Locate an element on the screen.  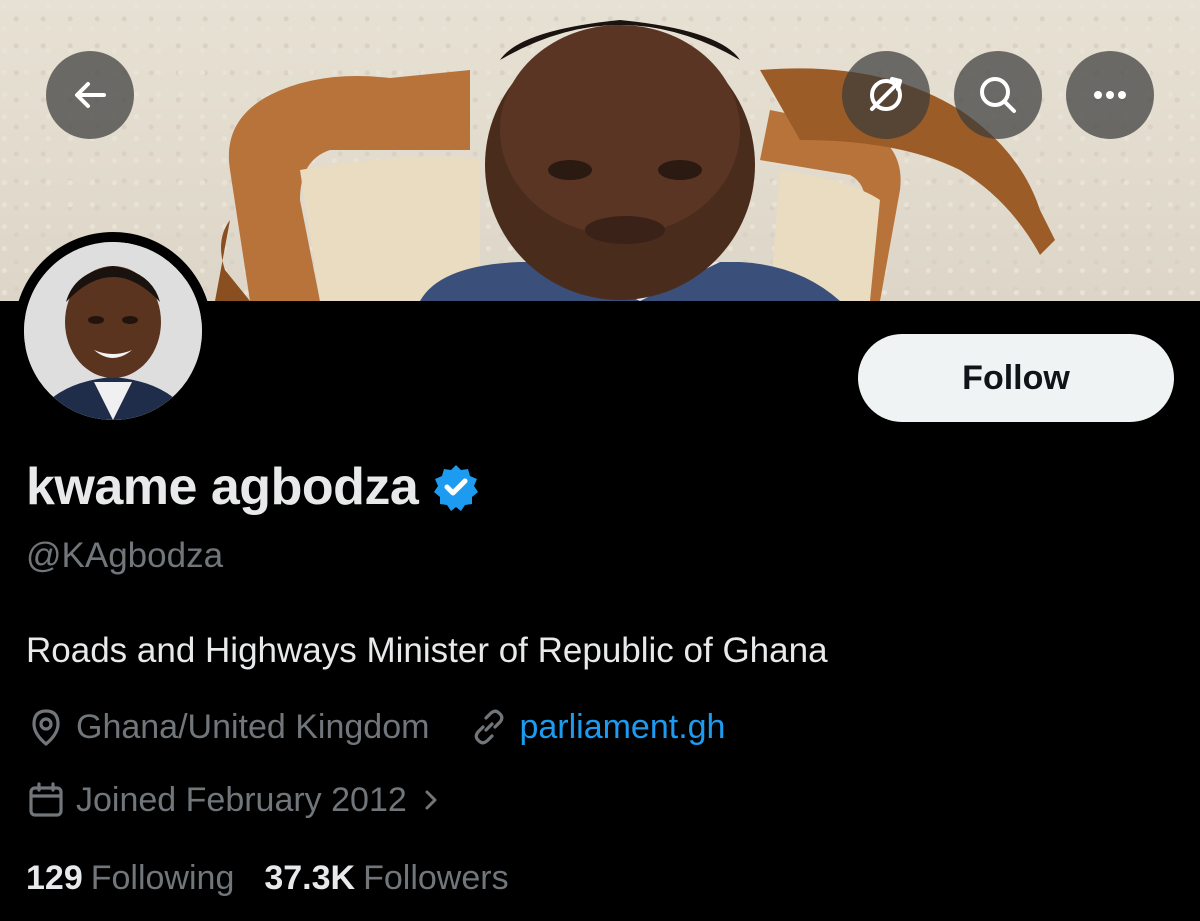
avatar is located at coordinates (113, 331).